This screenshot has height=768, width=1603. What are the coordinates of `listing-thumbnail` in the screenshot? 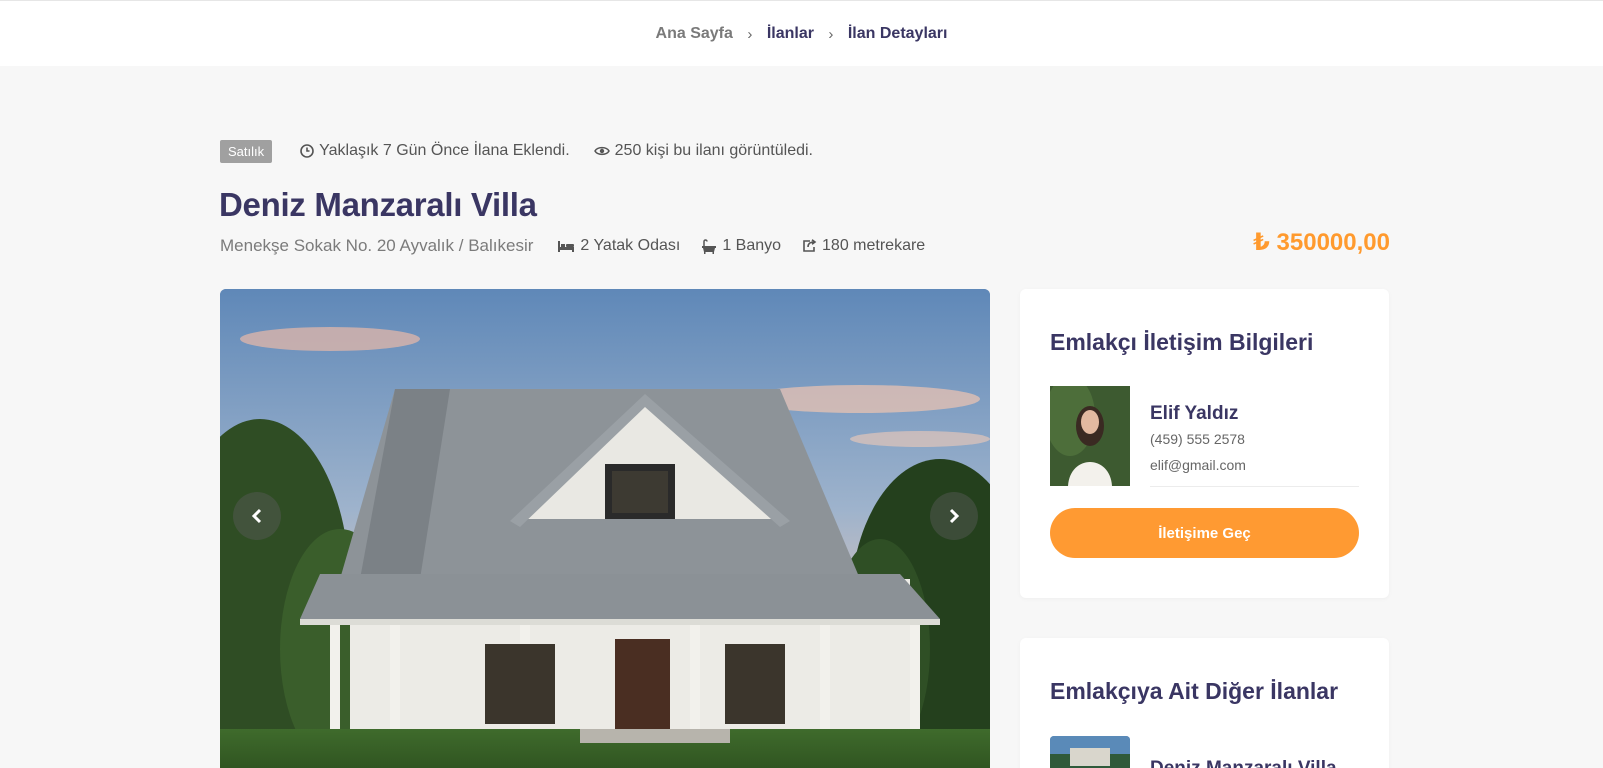 It's located at (1090, 752).